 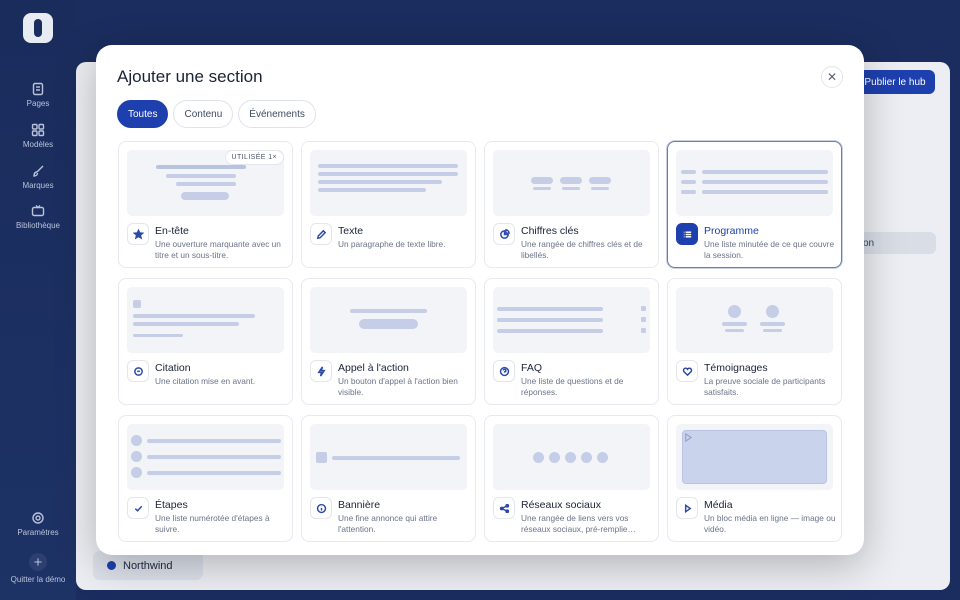 I want to click on usage-badge: Utilisée 1×, so click(x=254, y=157).